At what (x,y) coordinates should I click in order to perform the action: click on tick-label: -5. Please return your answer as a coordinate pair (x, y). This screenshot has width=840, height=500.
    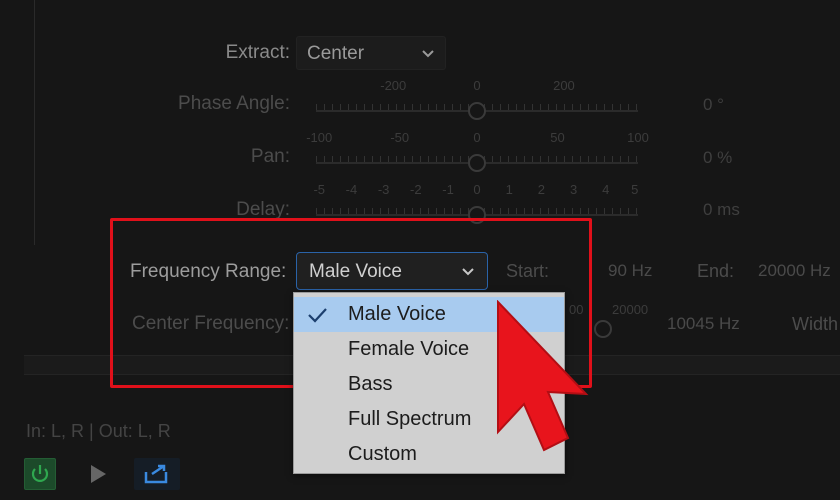
    Looking at the image, I should click on (319, 189).